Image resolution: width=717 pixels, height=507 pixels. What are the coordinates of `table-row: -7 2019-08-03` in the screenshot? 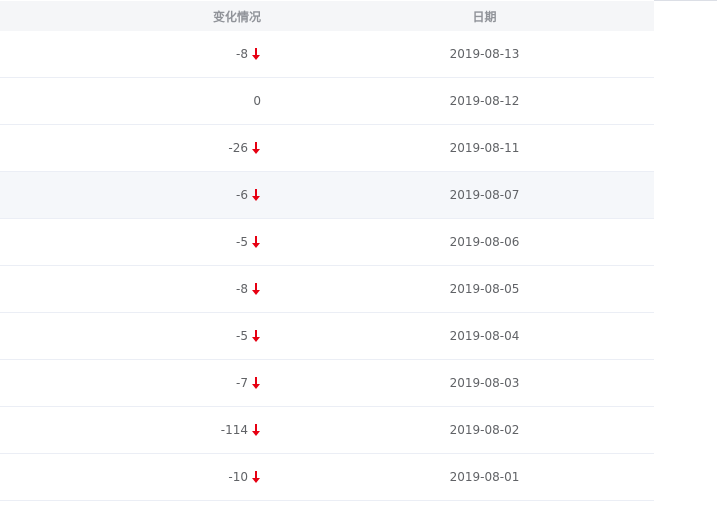 It's located at (327, 383).